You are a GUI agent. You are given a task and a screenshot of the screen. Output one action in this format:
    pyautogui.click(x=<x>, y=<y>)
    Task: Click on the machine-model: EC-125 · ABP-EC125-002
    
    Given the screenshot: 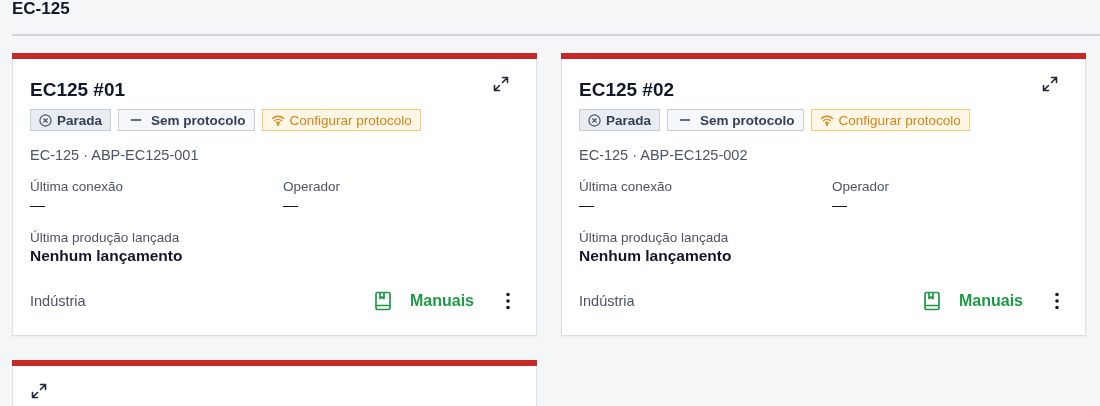 What is the action you would take?
    pyautogui.click(x=664, y=155)
    